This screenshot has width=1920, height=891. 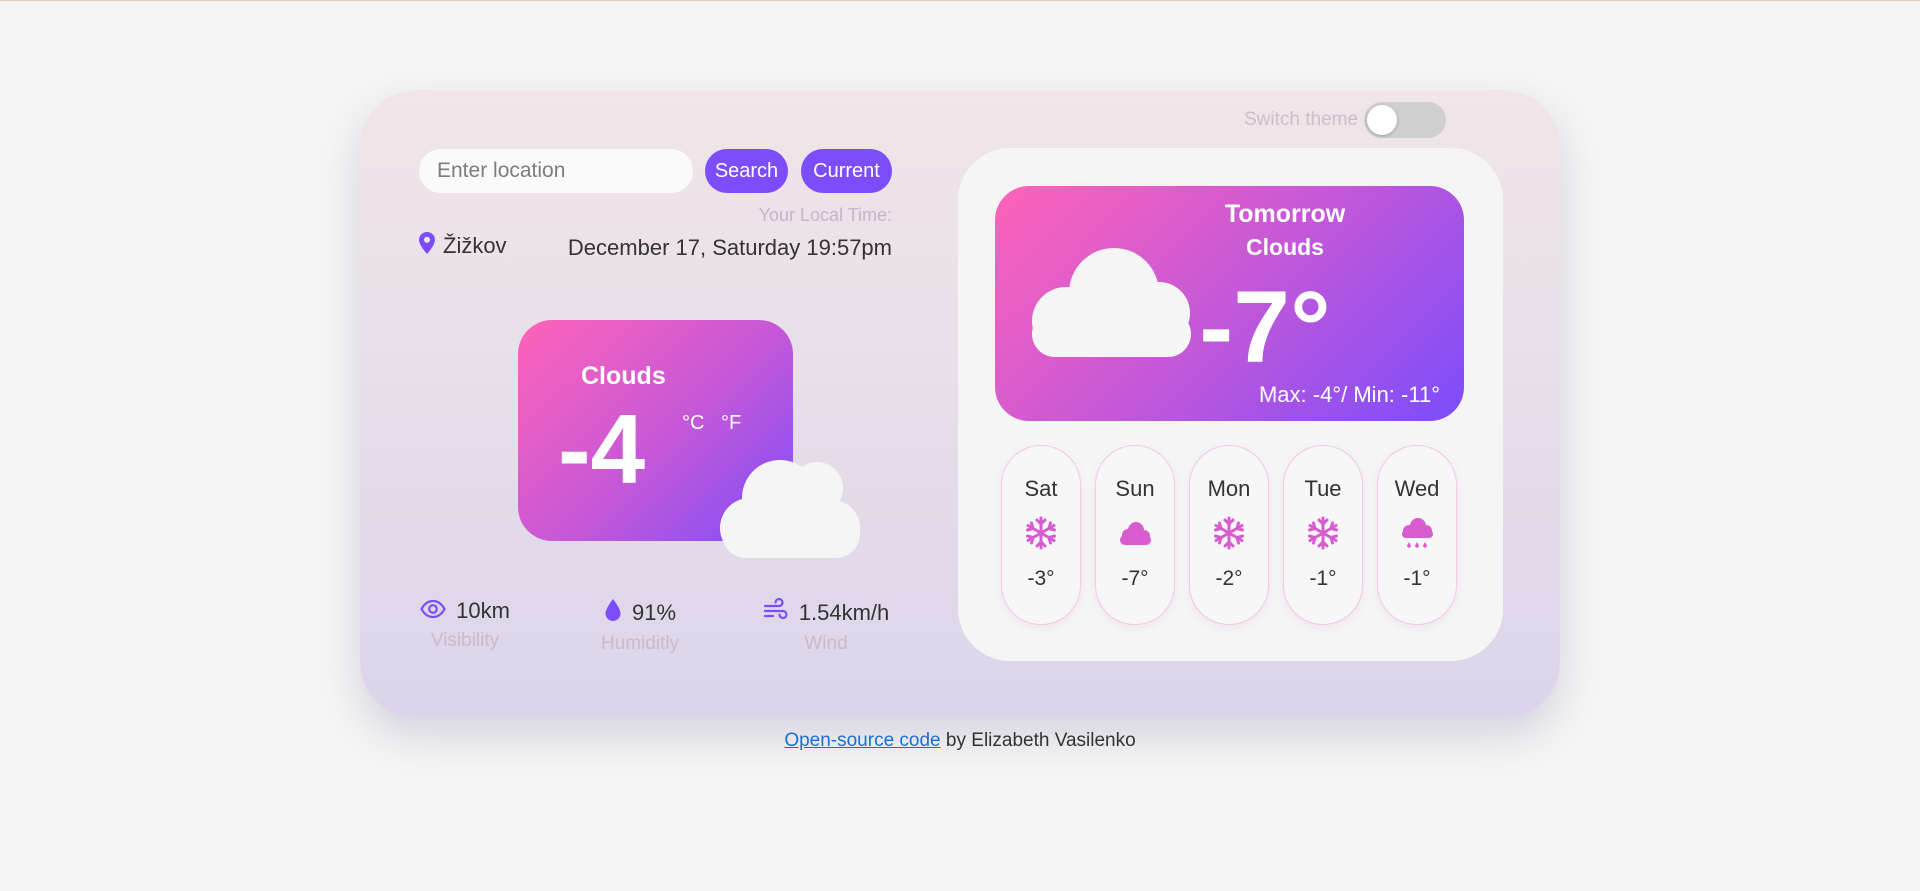 What do you see at coordinates (1405, 120) in the screenshot?
I see `theme-toggle` at bounding box center [1405, 120].